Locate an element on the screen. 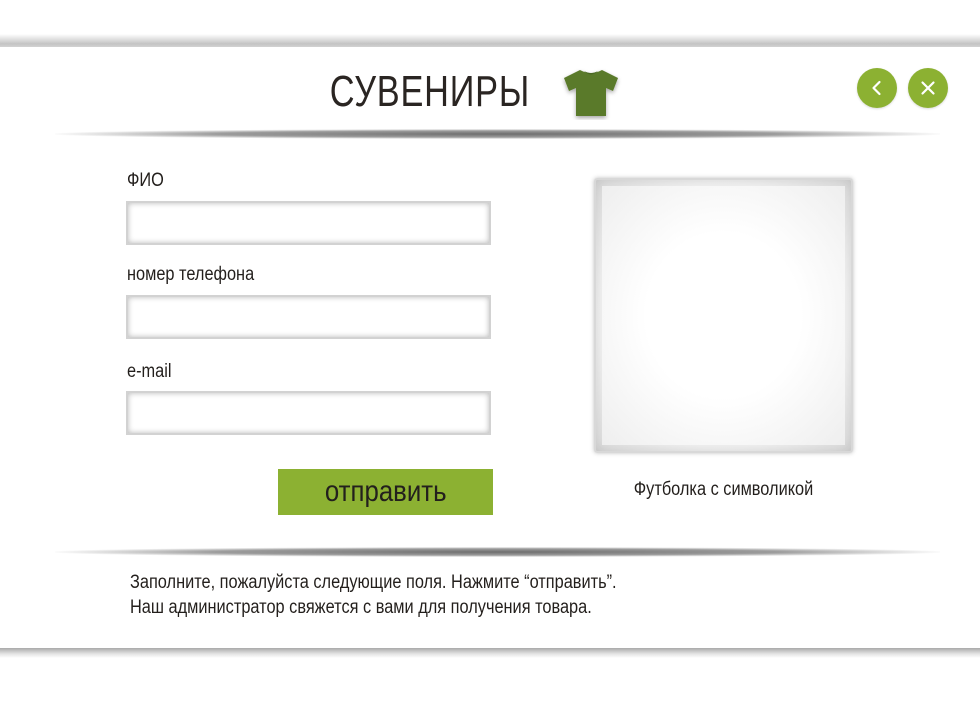 The image size is (980, 713). product-image-placeholder is located at coordinates (723, 315).